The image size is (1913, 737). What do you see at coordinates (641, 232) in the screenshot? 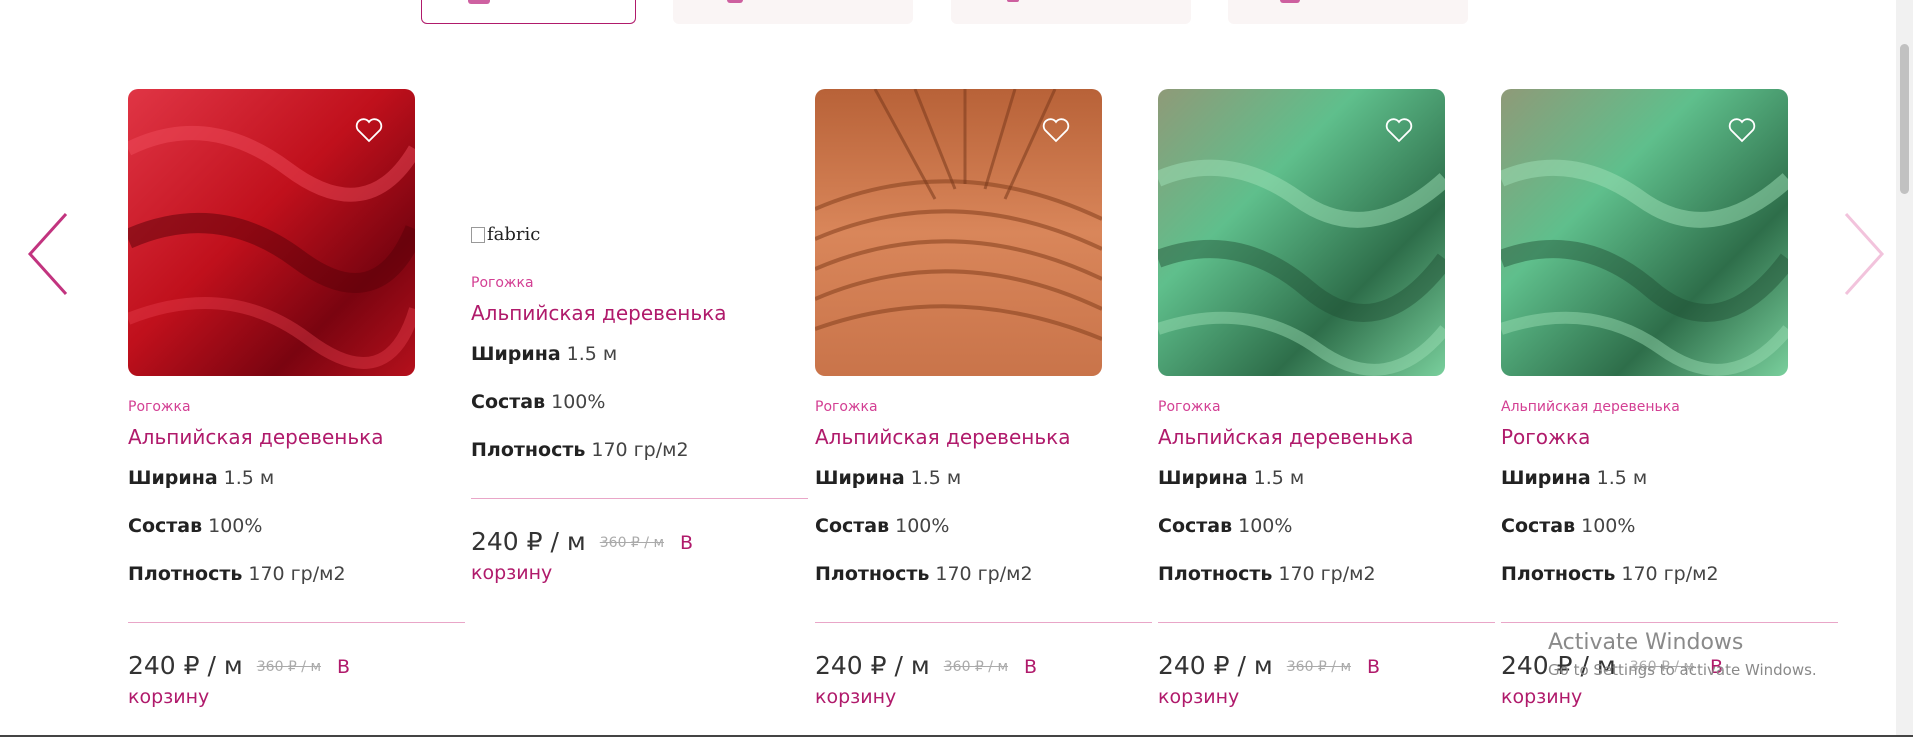
I see `product-image-broken: fabric` at bounding box center [641, 232].